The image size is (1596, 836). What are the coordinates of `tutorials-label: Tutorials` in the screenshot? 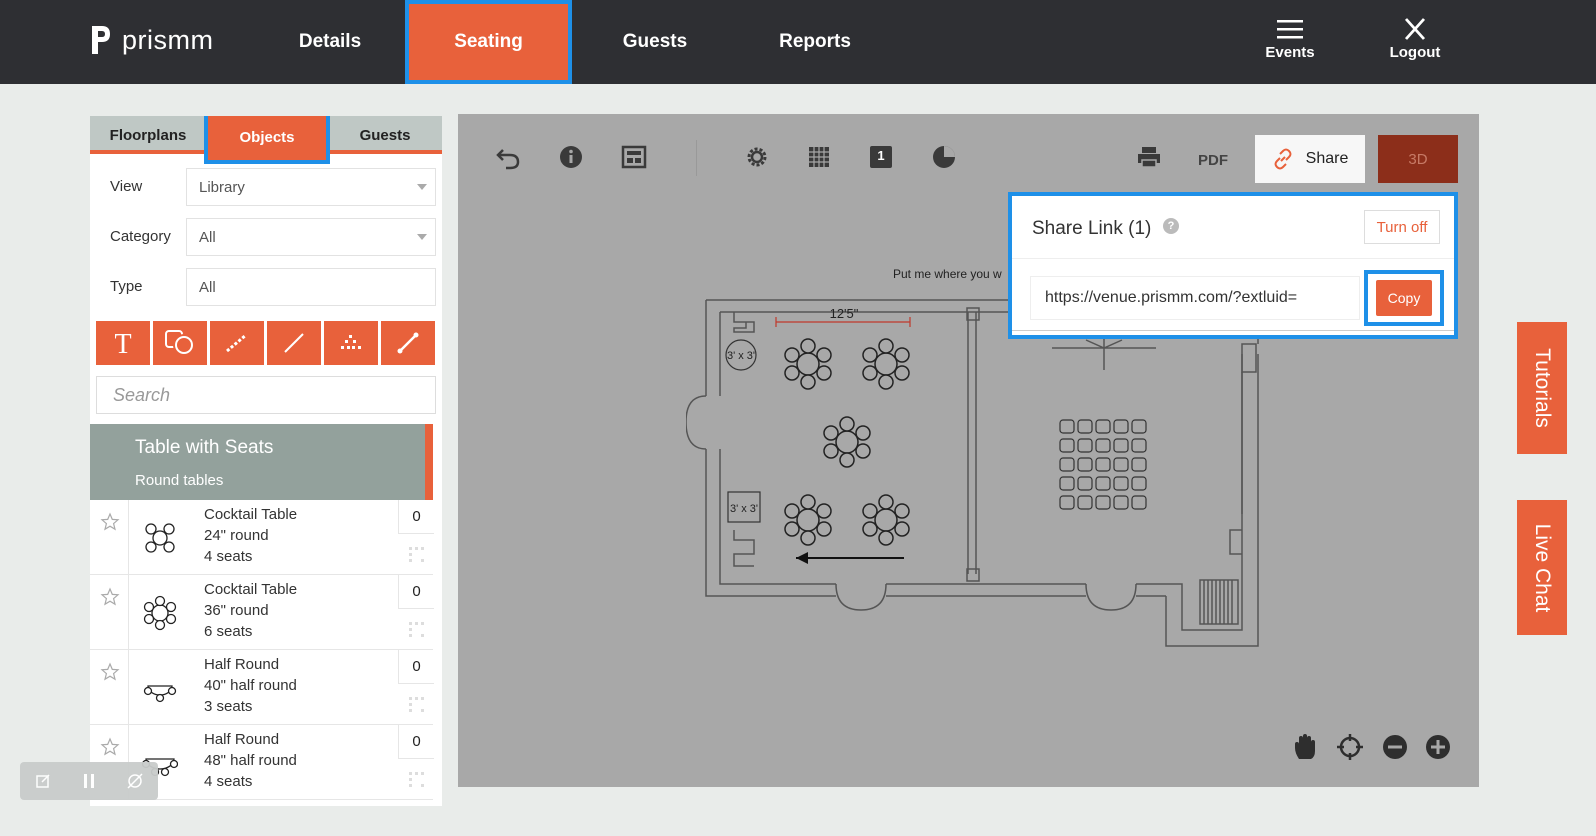 It's located at (1542, 388).